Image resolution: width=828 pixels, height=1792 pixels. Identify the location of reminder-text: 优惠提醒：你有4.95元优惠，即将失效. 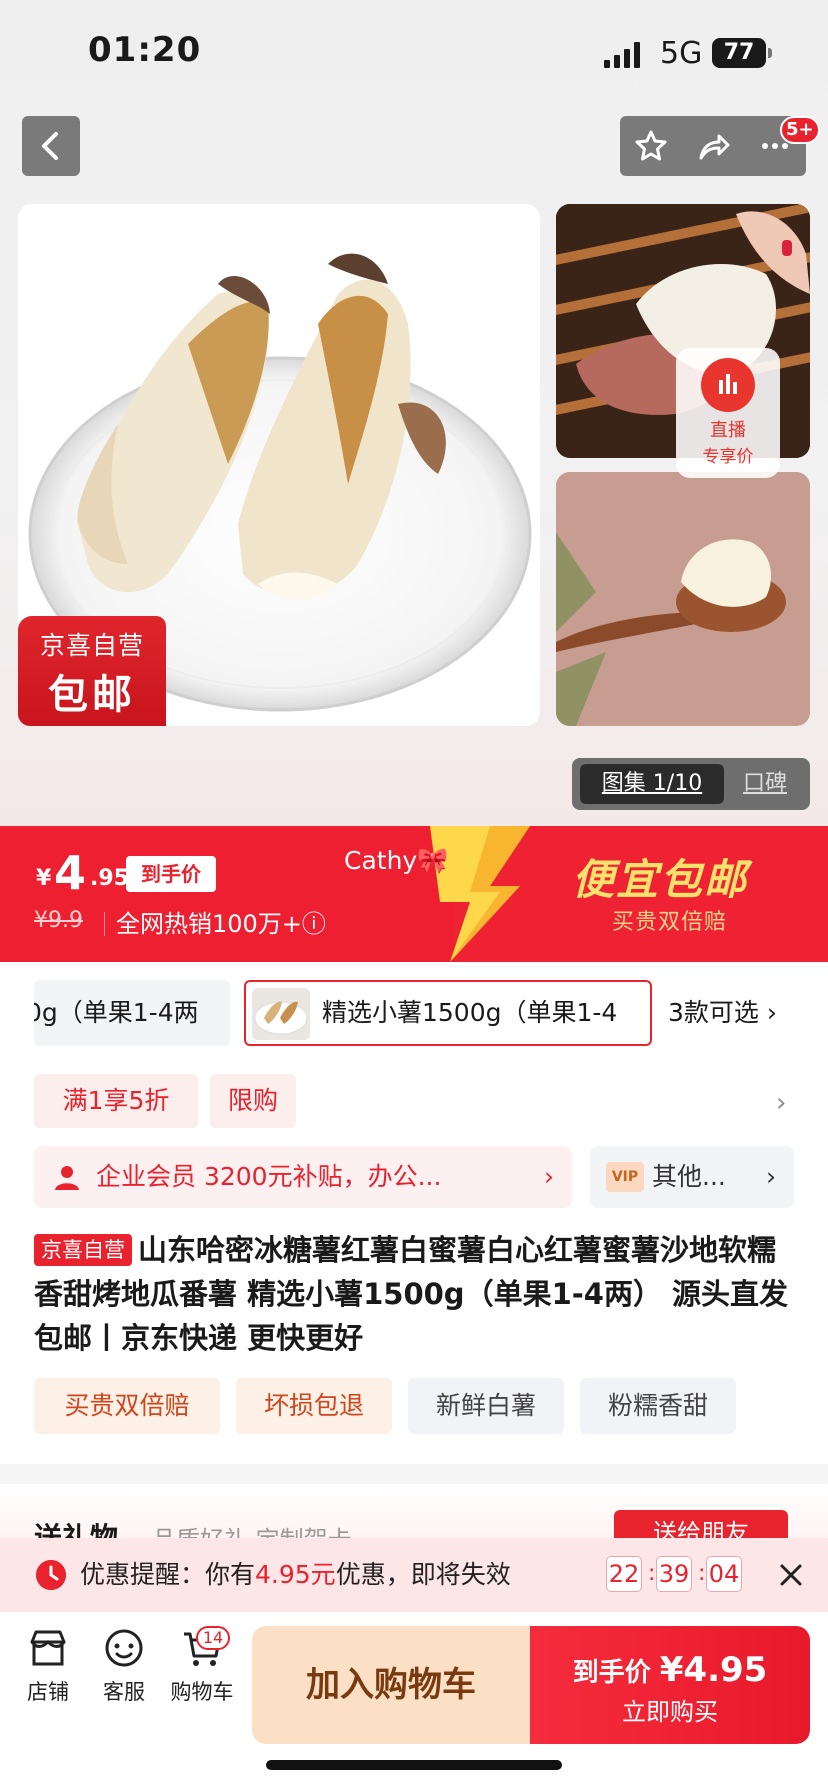
(295, 1575).